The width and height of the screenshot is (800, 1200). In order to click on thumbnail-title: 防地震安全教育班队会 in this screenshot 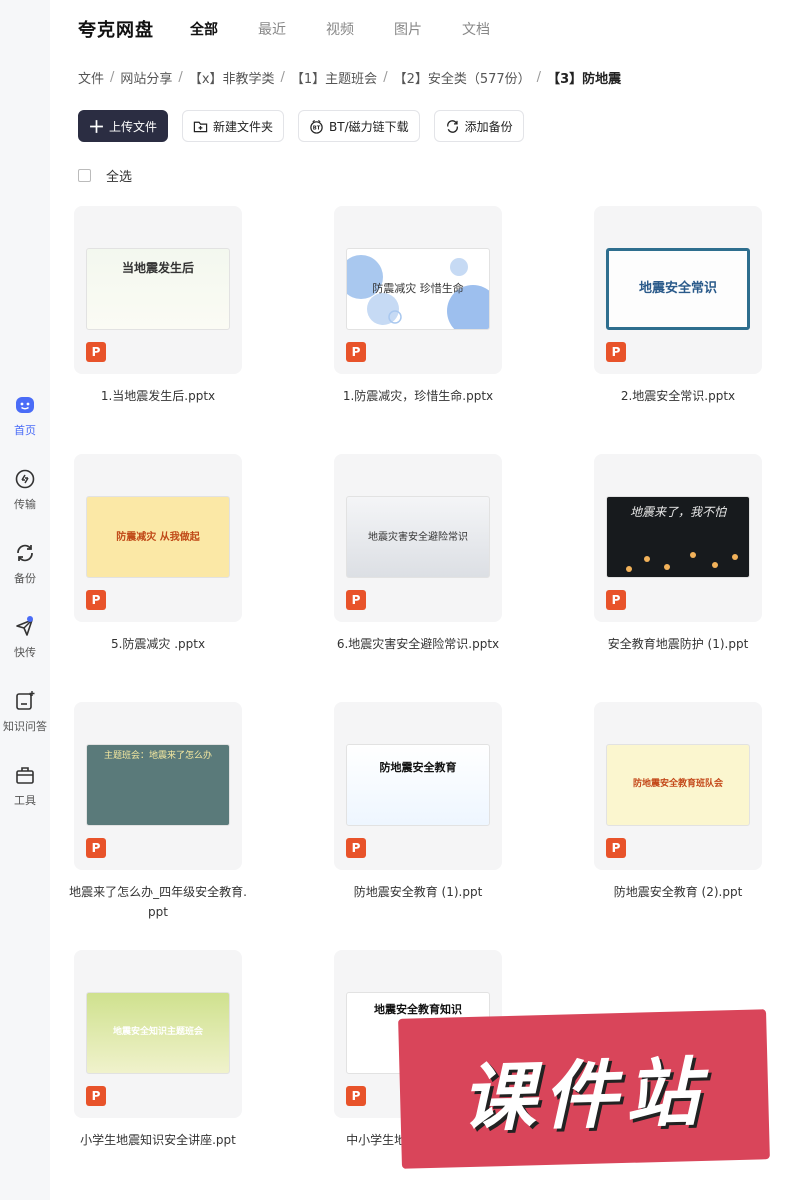, I will do `click(677, 784)`.